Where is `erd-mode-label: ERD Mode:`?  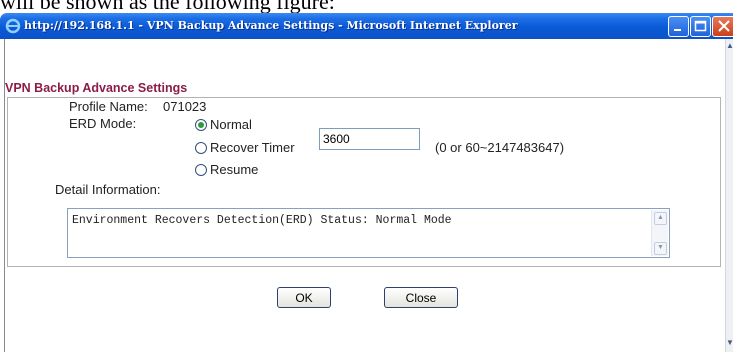
erd-mode-label: ERD Mode: is located at coordinates (103, 123).